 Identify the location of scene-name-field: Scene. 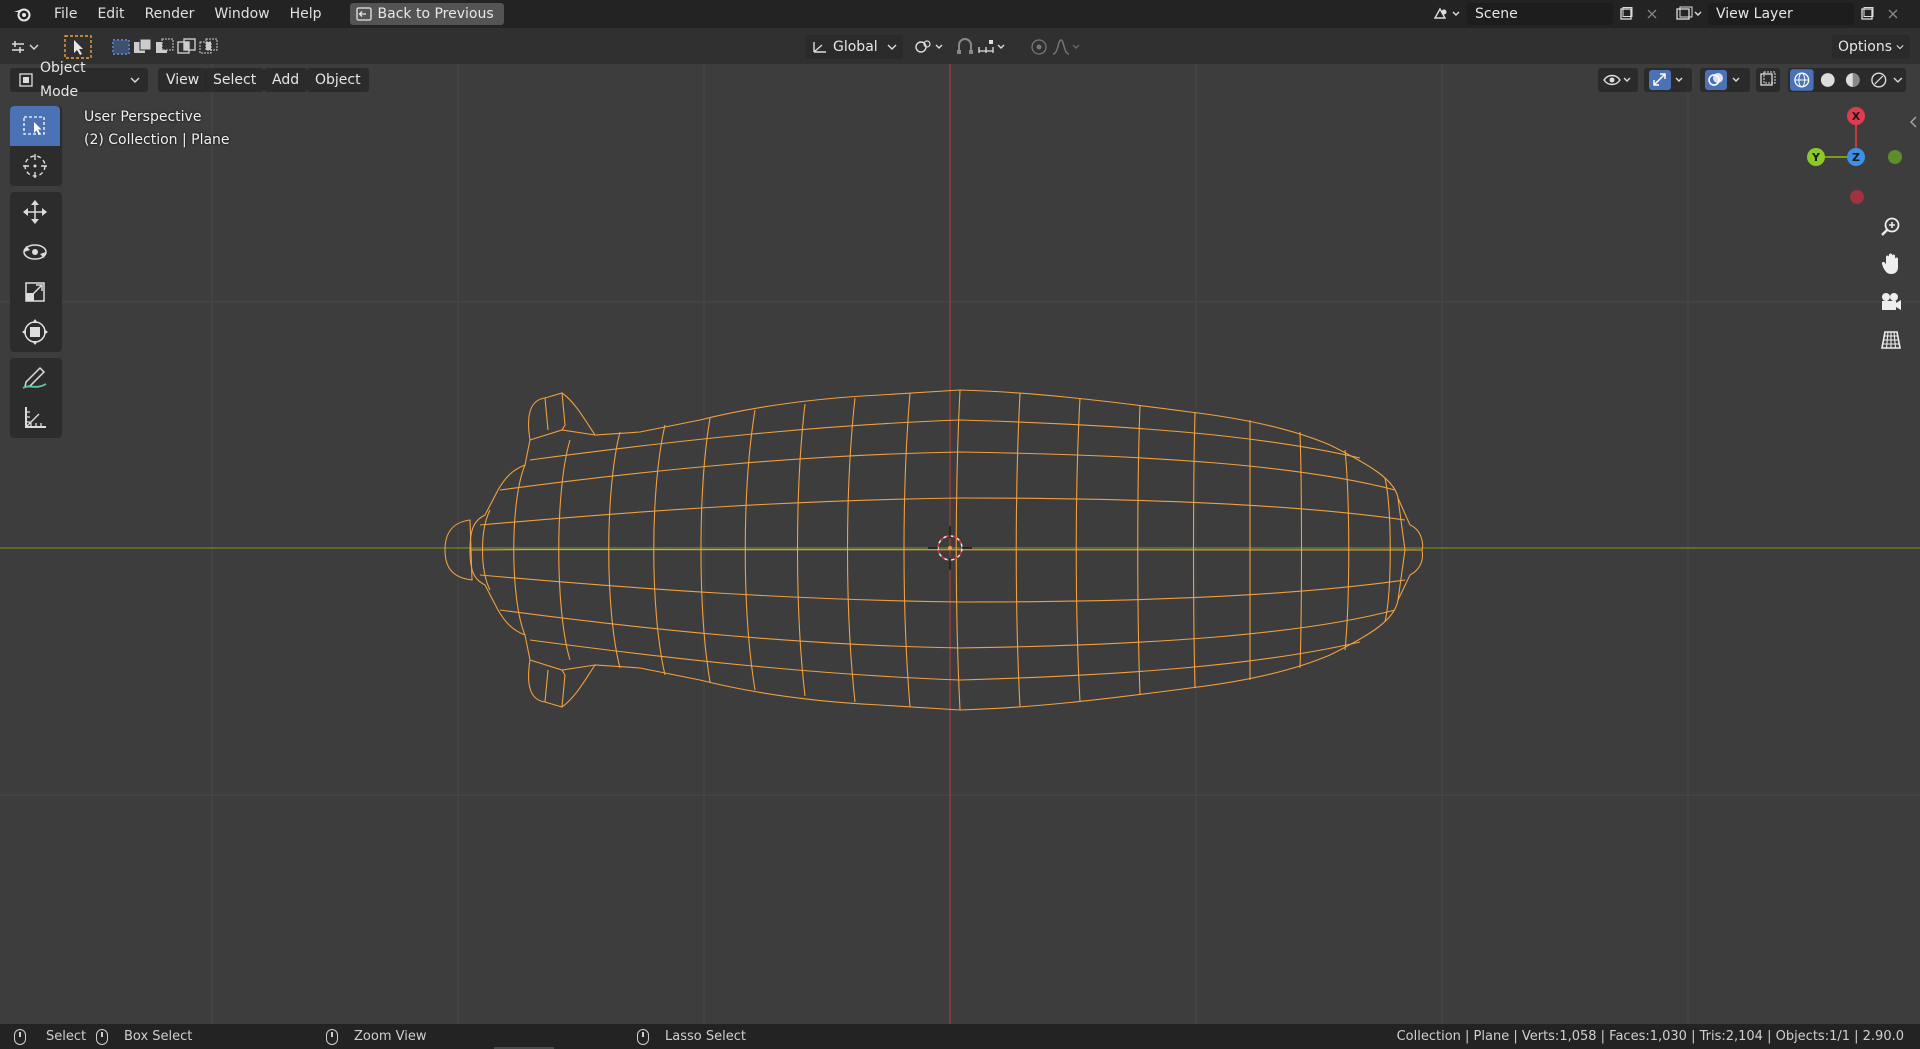
(1540, 14).